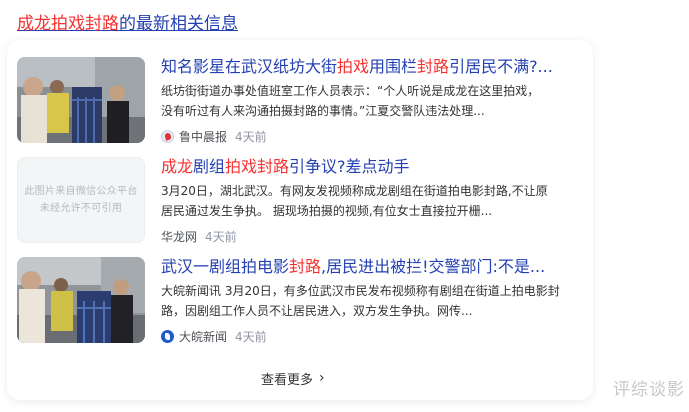  I want to click on title-text: 武汉一剧组拍电影, so click(225, 266).